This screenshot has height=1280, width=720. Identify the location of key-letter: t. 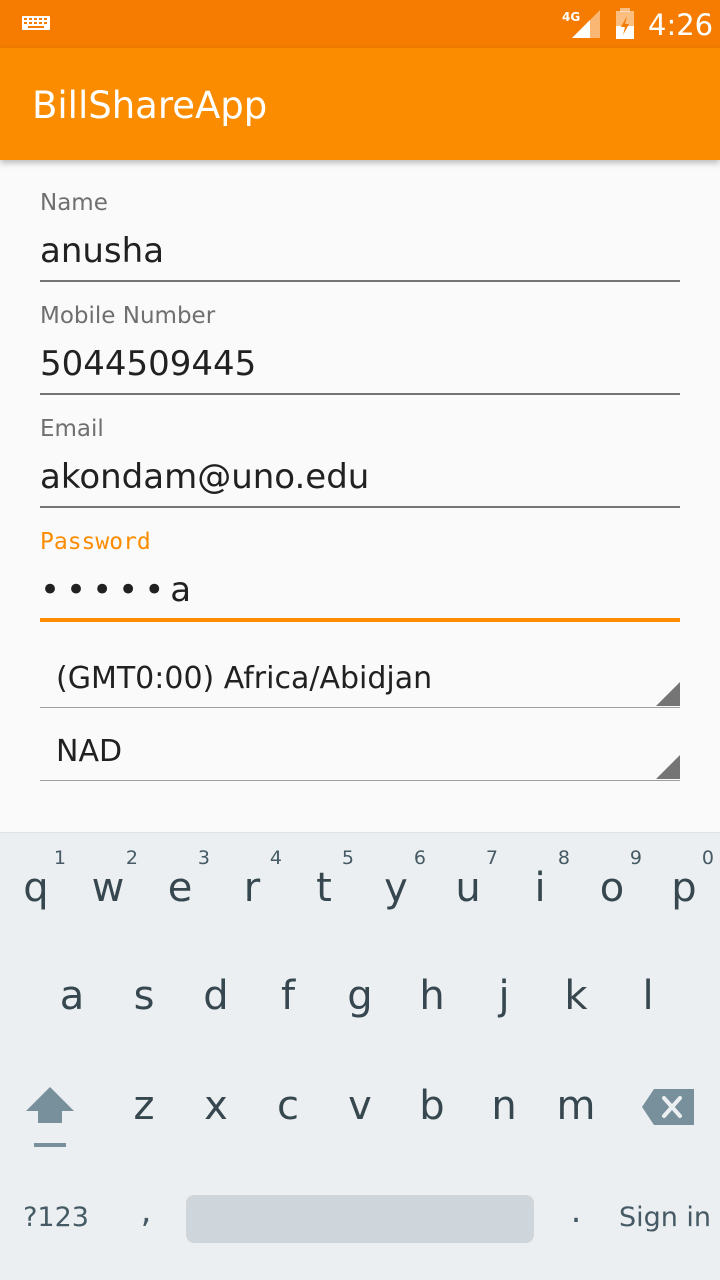
(324, 888).